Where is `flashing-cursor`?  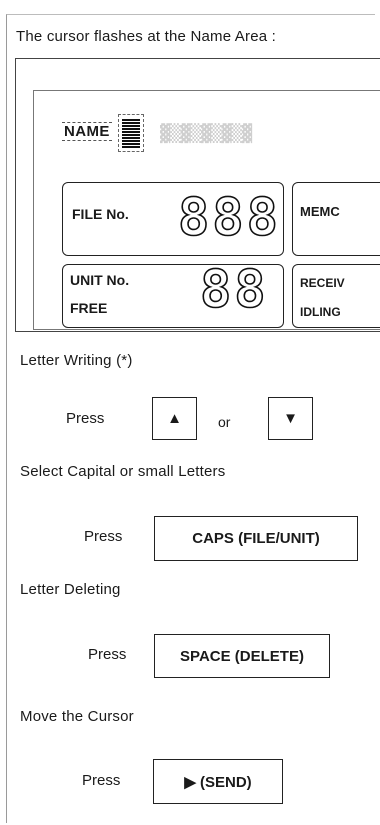
flashing-cursor is located at coordinates (131, 133).